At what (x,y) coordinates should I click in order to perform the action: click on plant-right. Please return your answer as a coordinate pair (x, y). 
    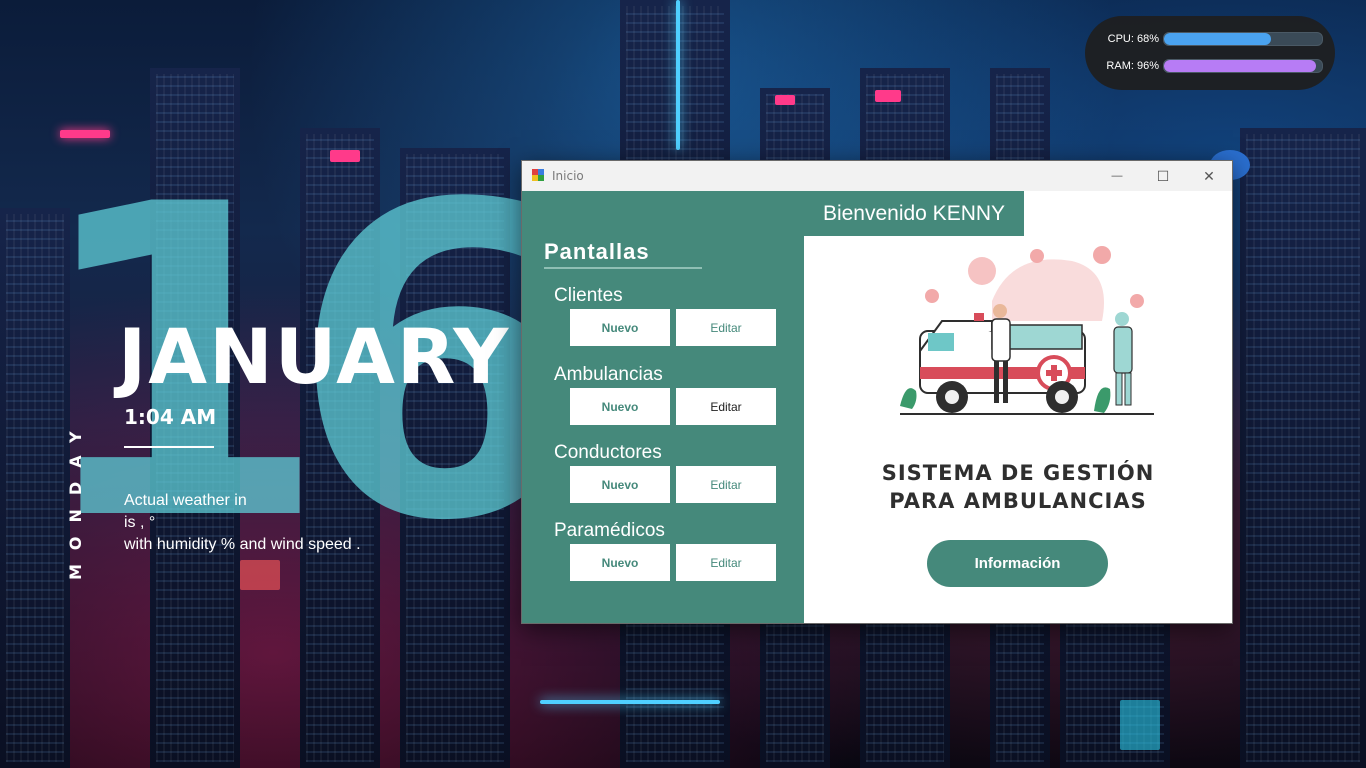
    Looking at the image, I should click on (1102, 400).